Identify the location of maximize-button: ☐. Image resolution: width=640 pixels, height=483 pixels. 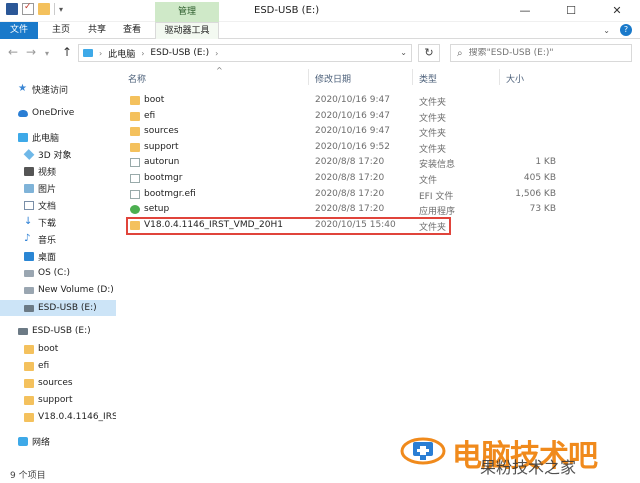
(571, 11).